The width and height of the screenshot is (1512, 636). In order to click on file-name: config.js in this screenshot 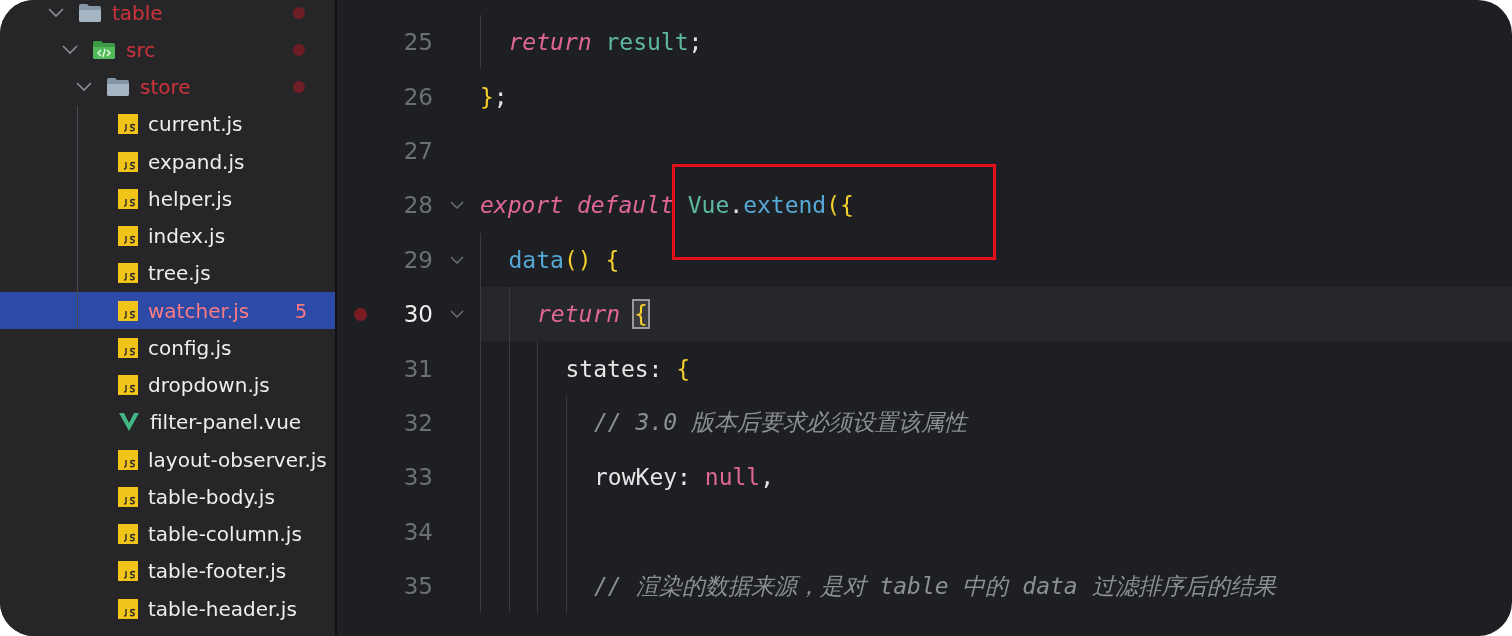, I will do `click(190, 347)`.